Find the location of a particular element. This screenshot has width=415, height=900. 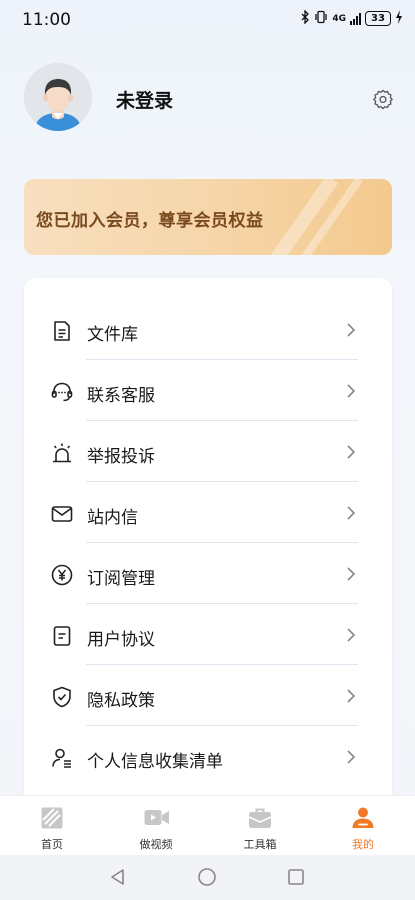

envelope-icon is located at coordinates (62, 514).